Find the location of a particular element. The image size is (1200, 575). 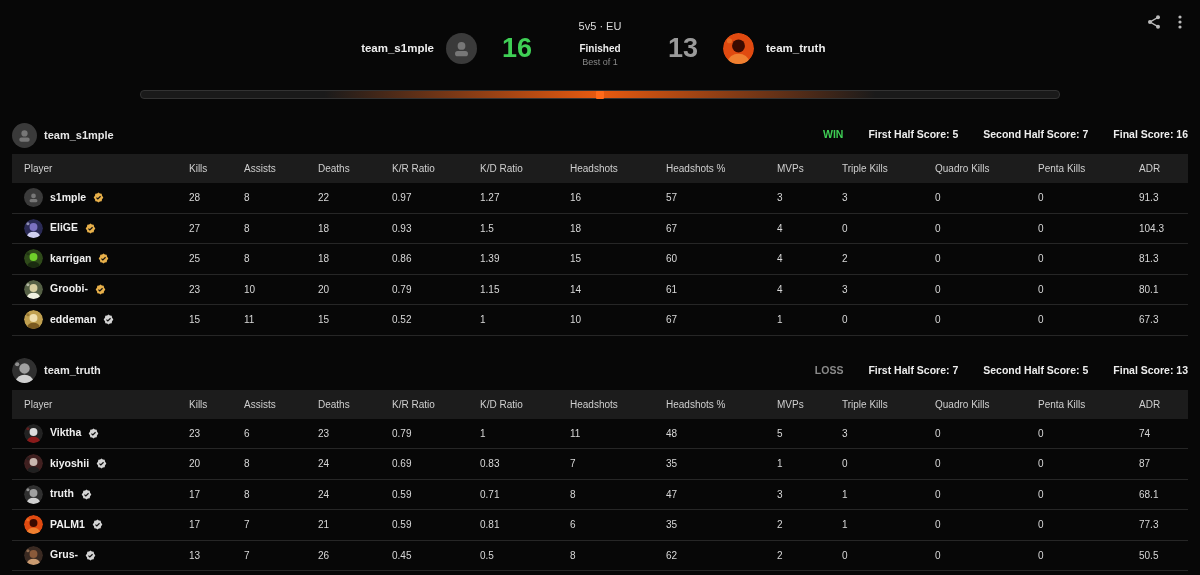

table-cell-text: 10 is located at coordinates (250, 289).